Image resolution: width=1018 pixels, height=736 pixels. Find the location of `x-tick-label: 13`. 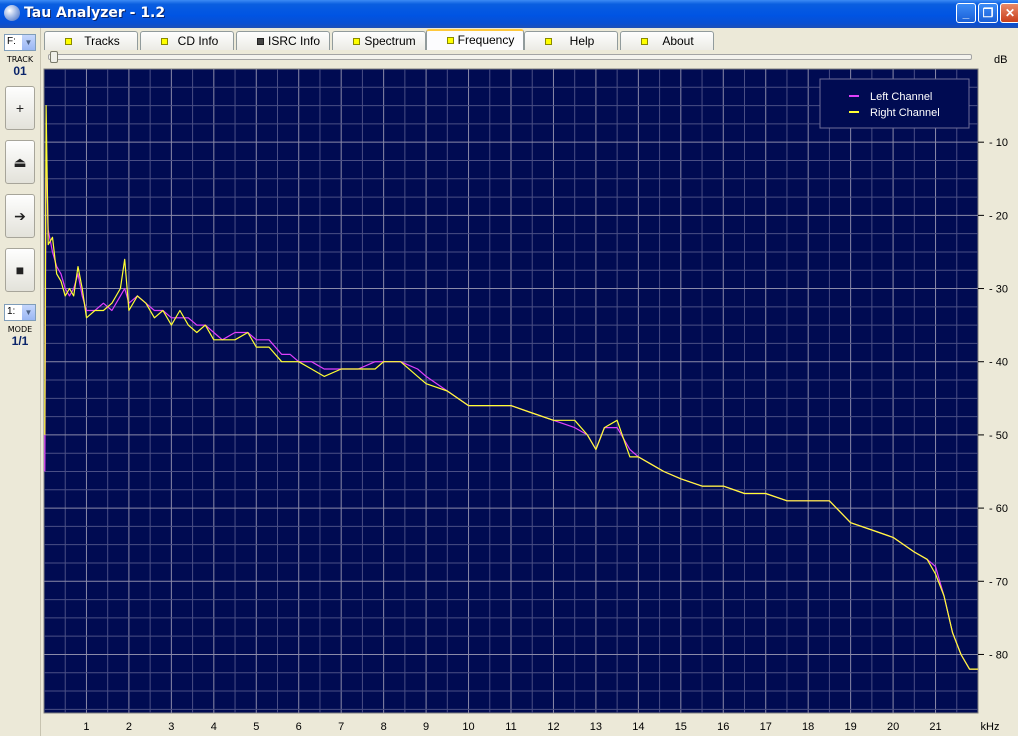

x-tick-label: 13 is located at coordinates (596, 727).